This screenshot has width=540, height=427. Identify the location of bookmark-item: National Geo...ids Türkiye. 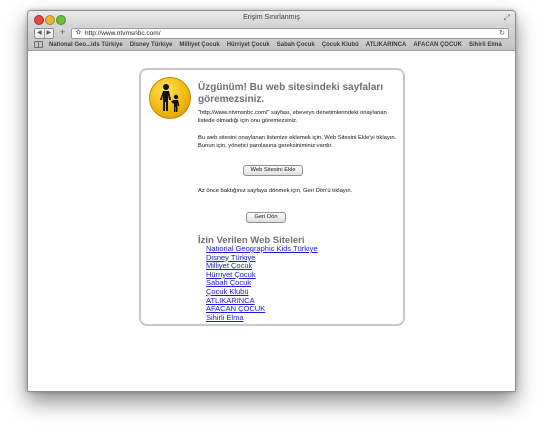
(86, 45).